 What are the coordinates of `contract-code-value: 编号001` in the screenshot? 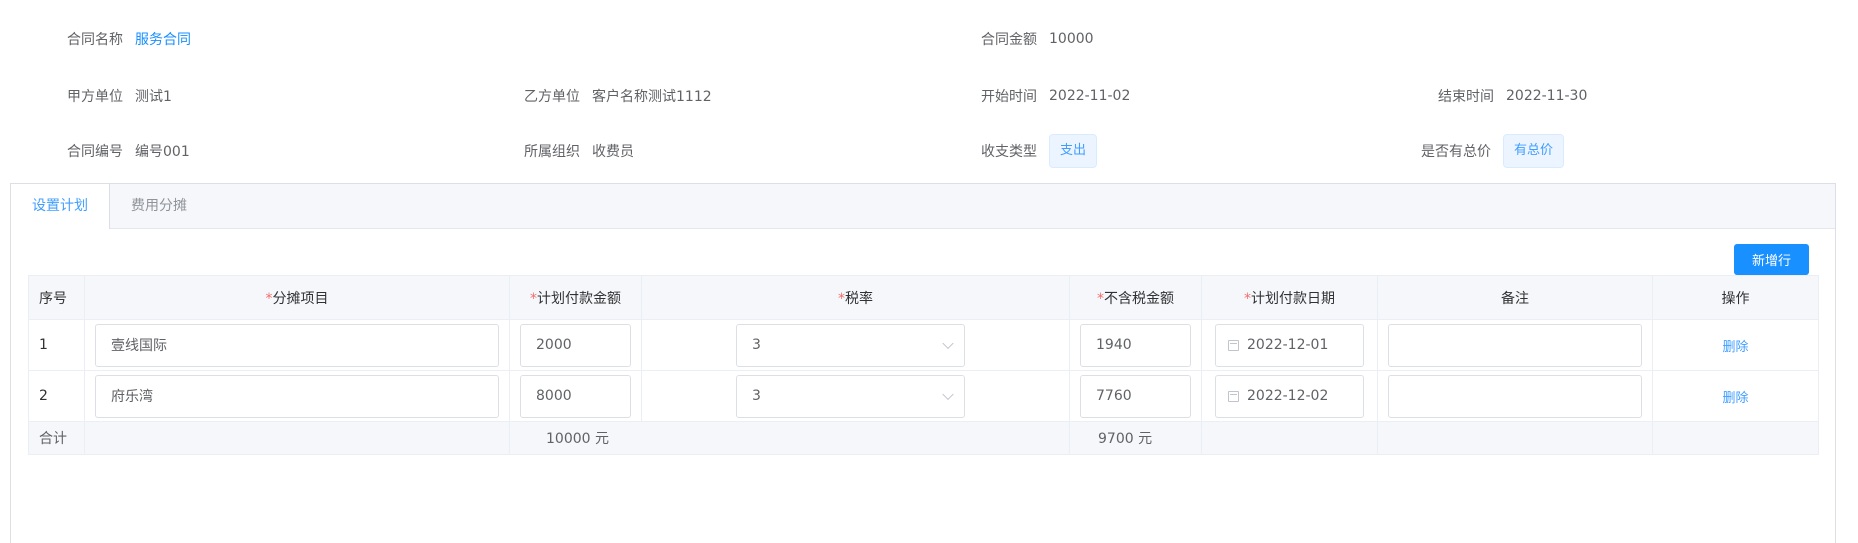 It's located at (162, 152).